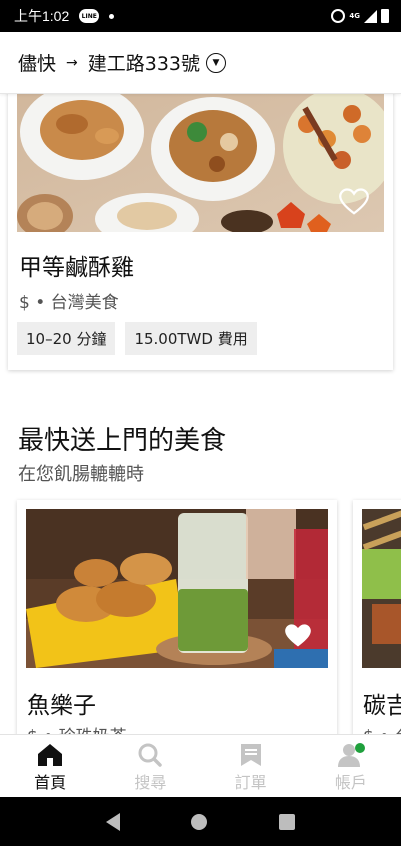  What do you see at coordinates (350, 782) in the screenshot?
I see `nav-account-label: 帳戶` at bounding box center [350, 782].